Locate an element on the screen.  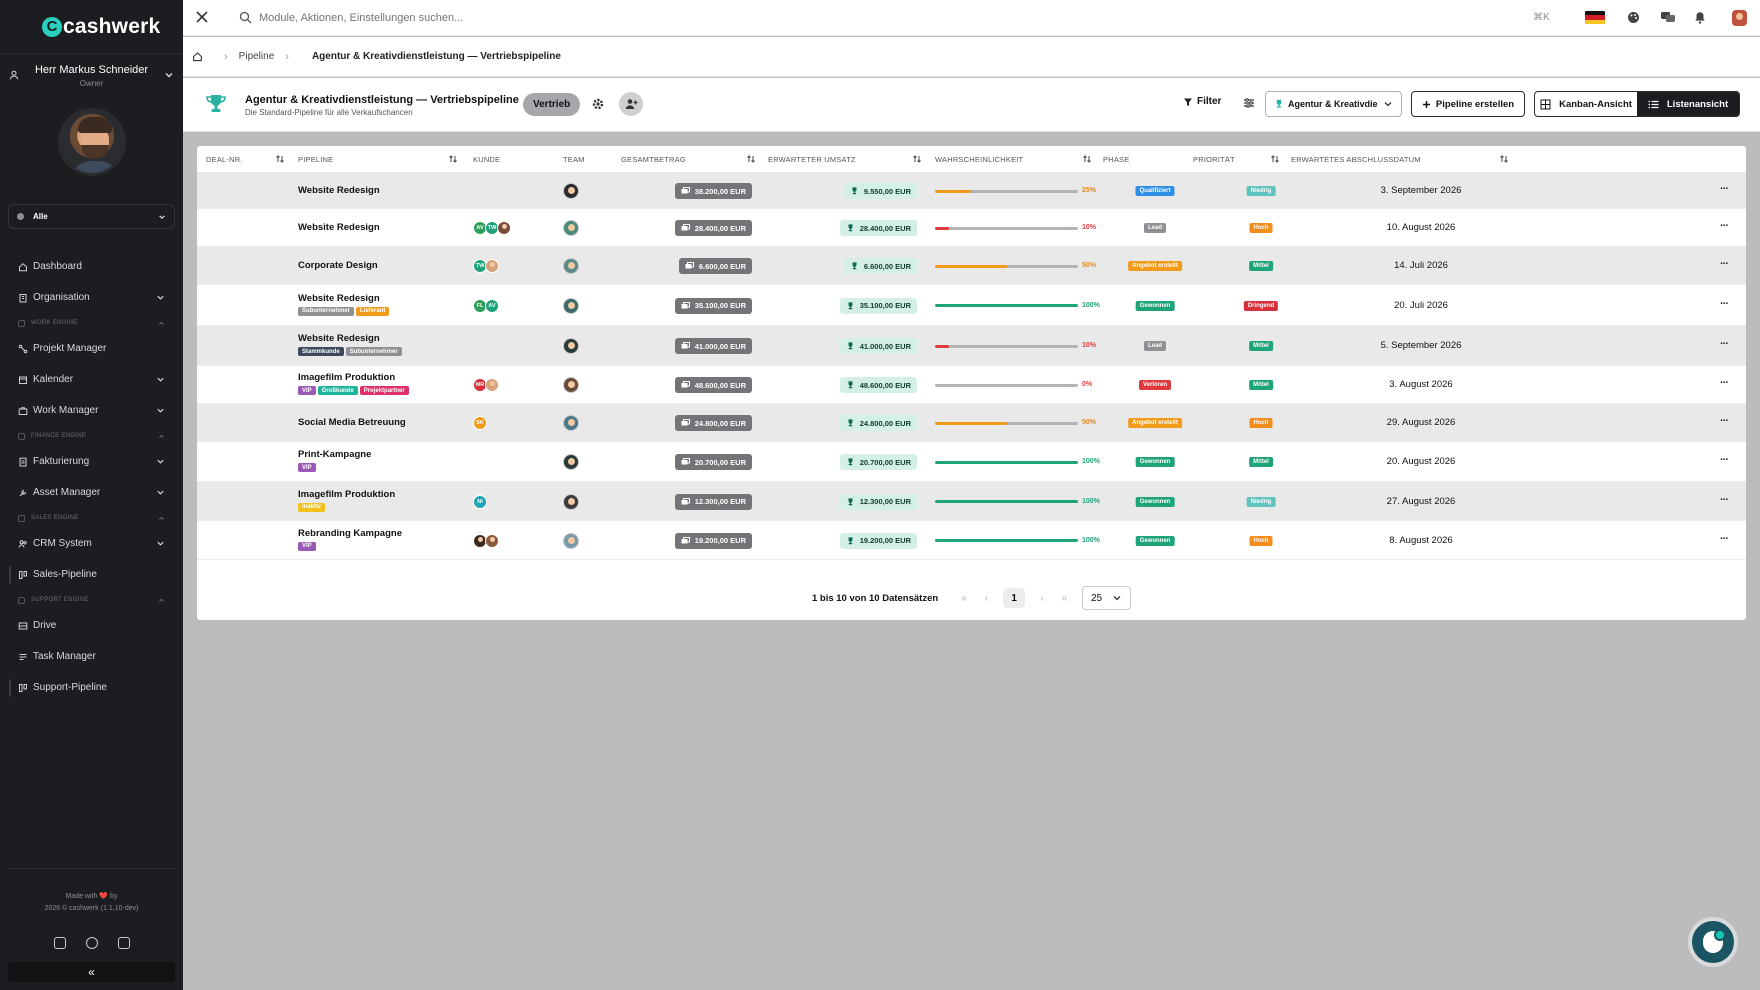
column-header: ERWARTETES ABSCHLUSSDATUM is located at coordinates (1356, 159).